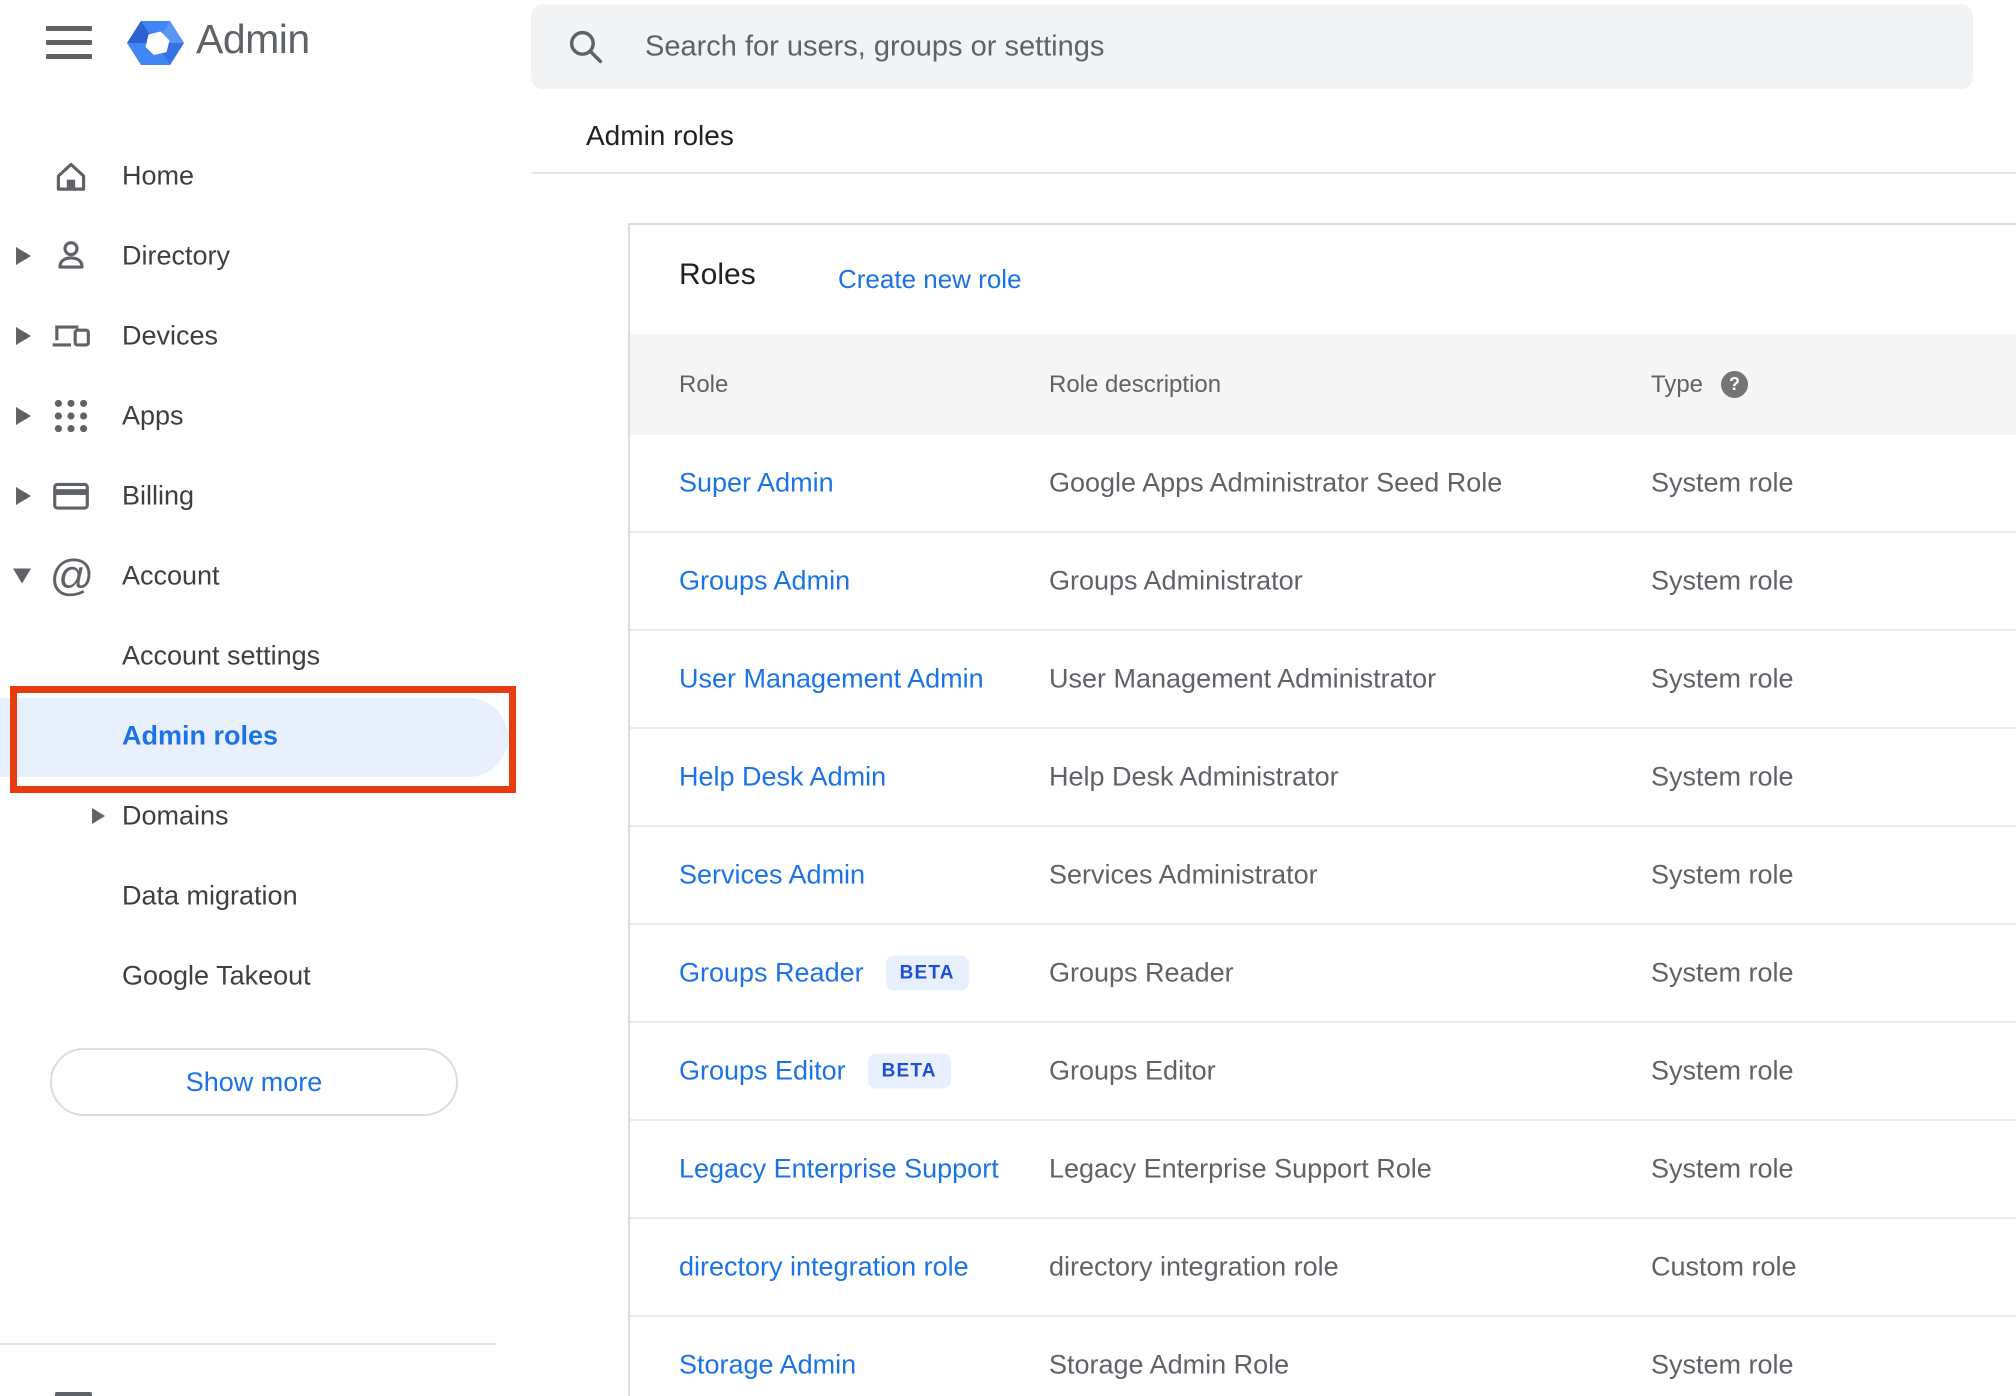 This screenshot has height=1396, width=2016. I want to click on role-cell: Groups Editor BETA, so click(815, 1071).